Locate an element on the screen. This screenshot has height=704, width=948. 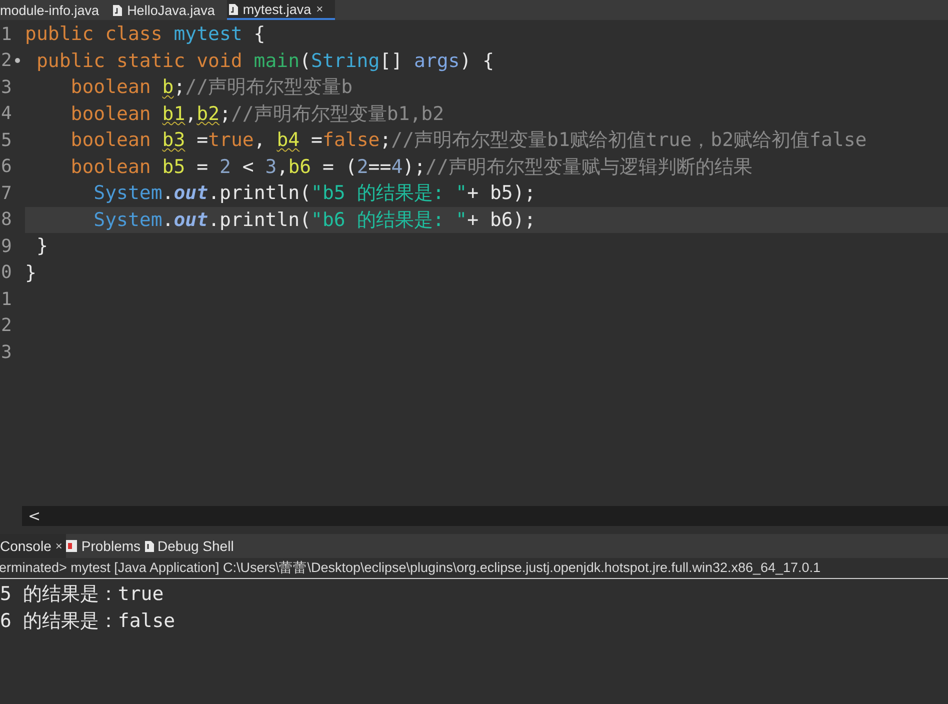
console-output-line: 5 的结果是：true is located at coordinates (82, 594).